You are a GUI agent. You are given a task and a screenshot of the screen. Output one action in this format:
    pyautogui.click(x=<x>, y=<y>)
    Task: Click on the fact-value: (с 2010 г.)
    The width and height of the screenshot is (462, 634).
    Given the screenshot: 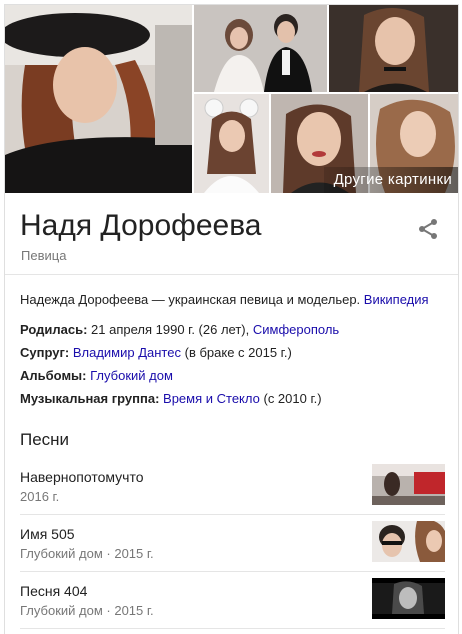 What is the action you would take?
    pyautogui.click(x=292, y=398)
    